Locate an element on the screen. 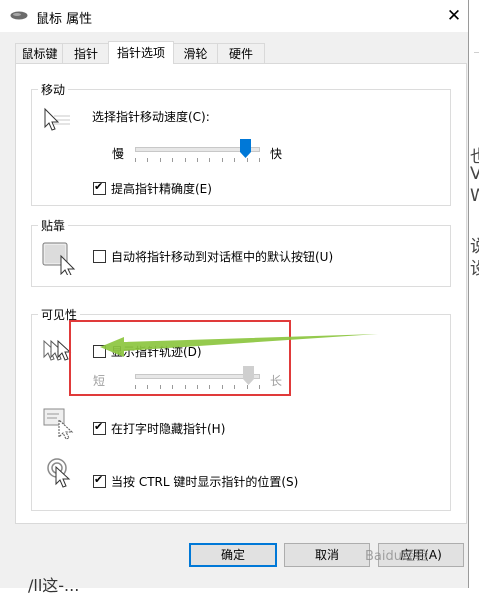 This screenshot has height=596, width=479. fast-label: 快 is located at coordinates (276, 154).